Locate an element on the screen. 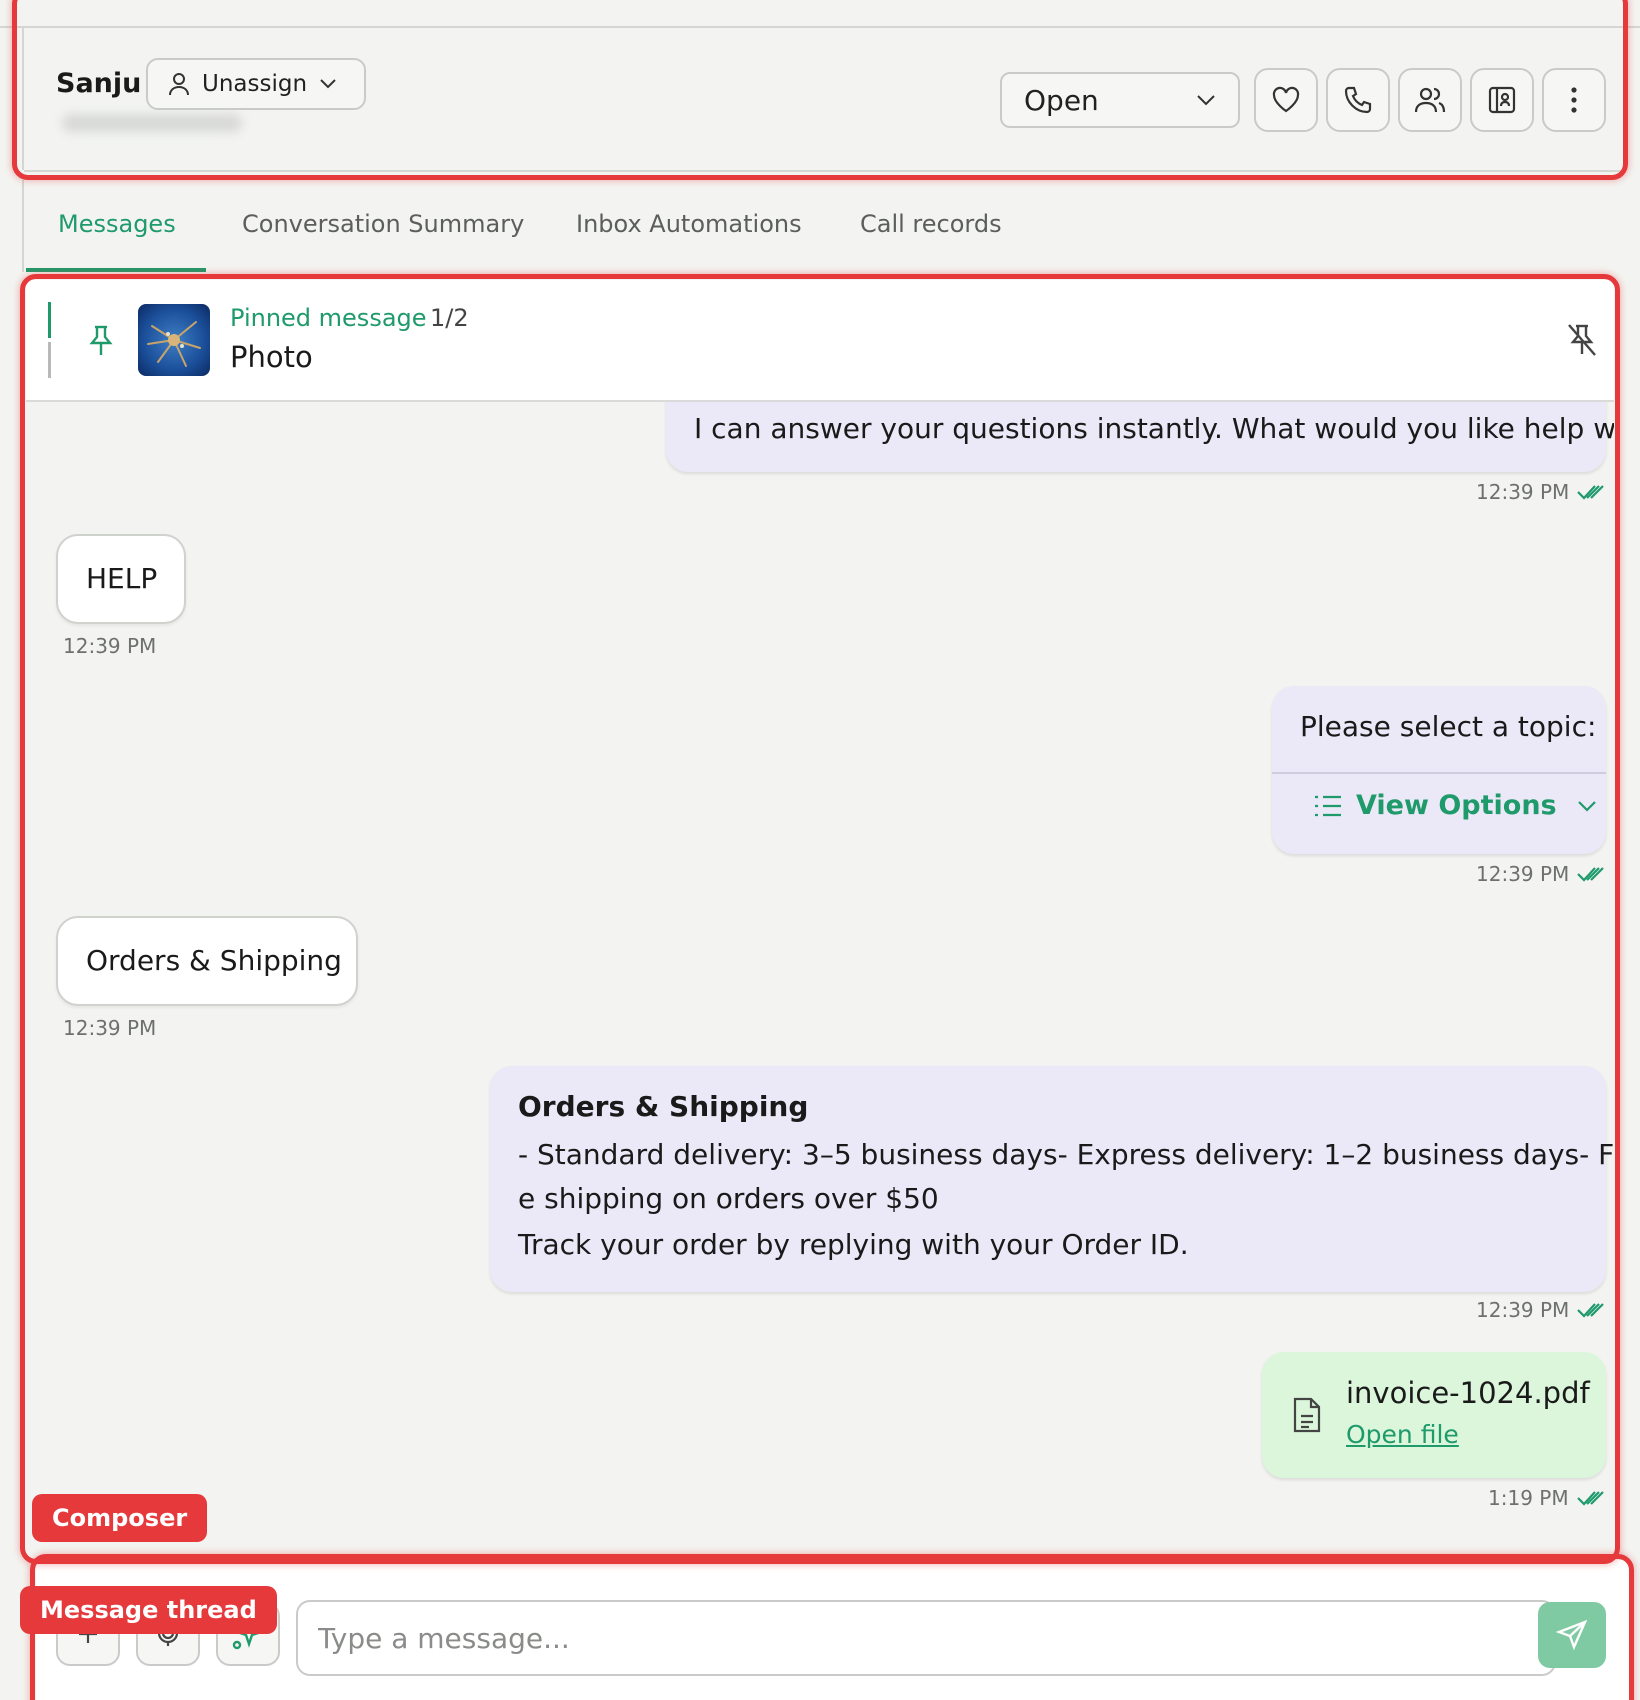 The image size is (1640, 1700). contact-name: Sanju is located at coordinates (99, 83).